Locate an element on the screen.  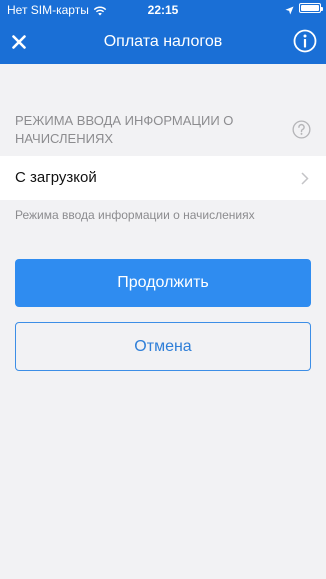
help-button is located at coordinates (301, 129).